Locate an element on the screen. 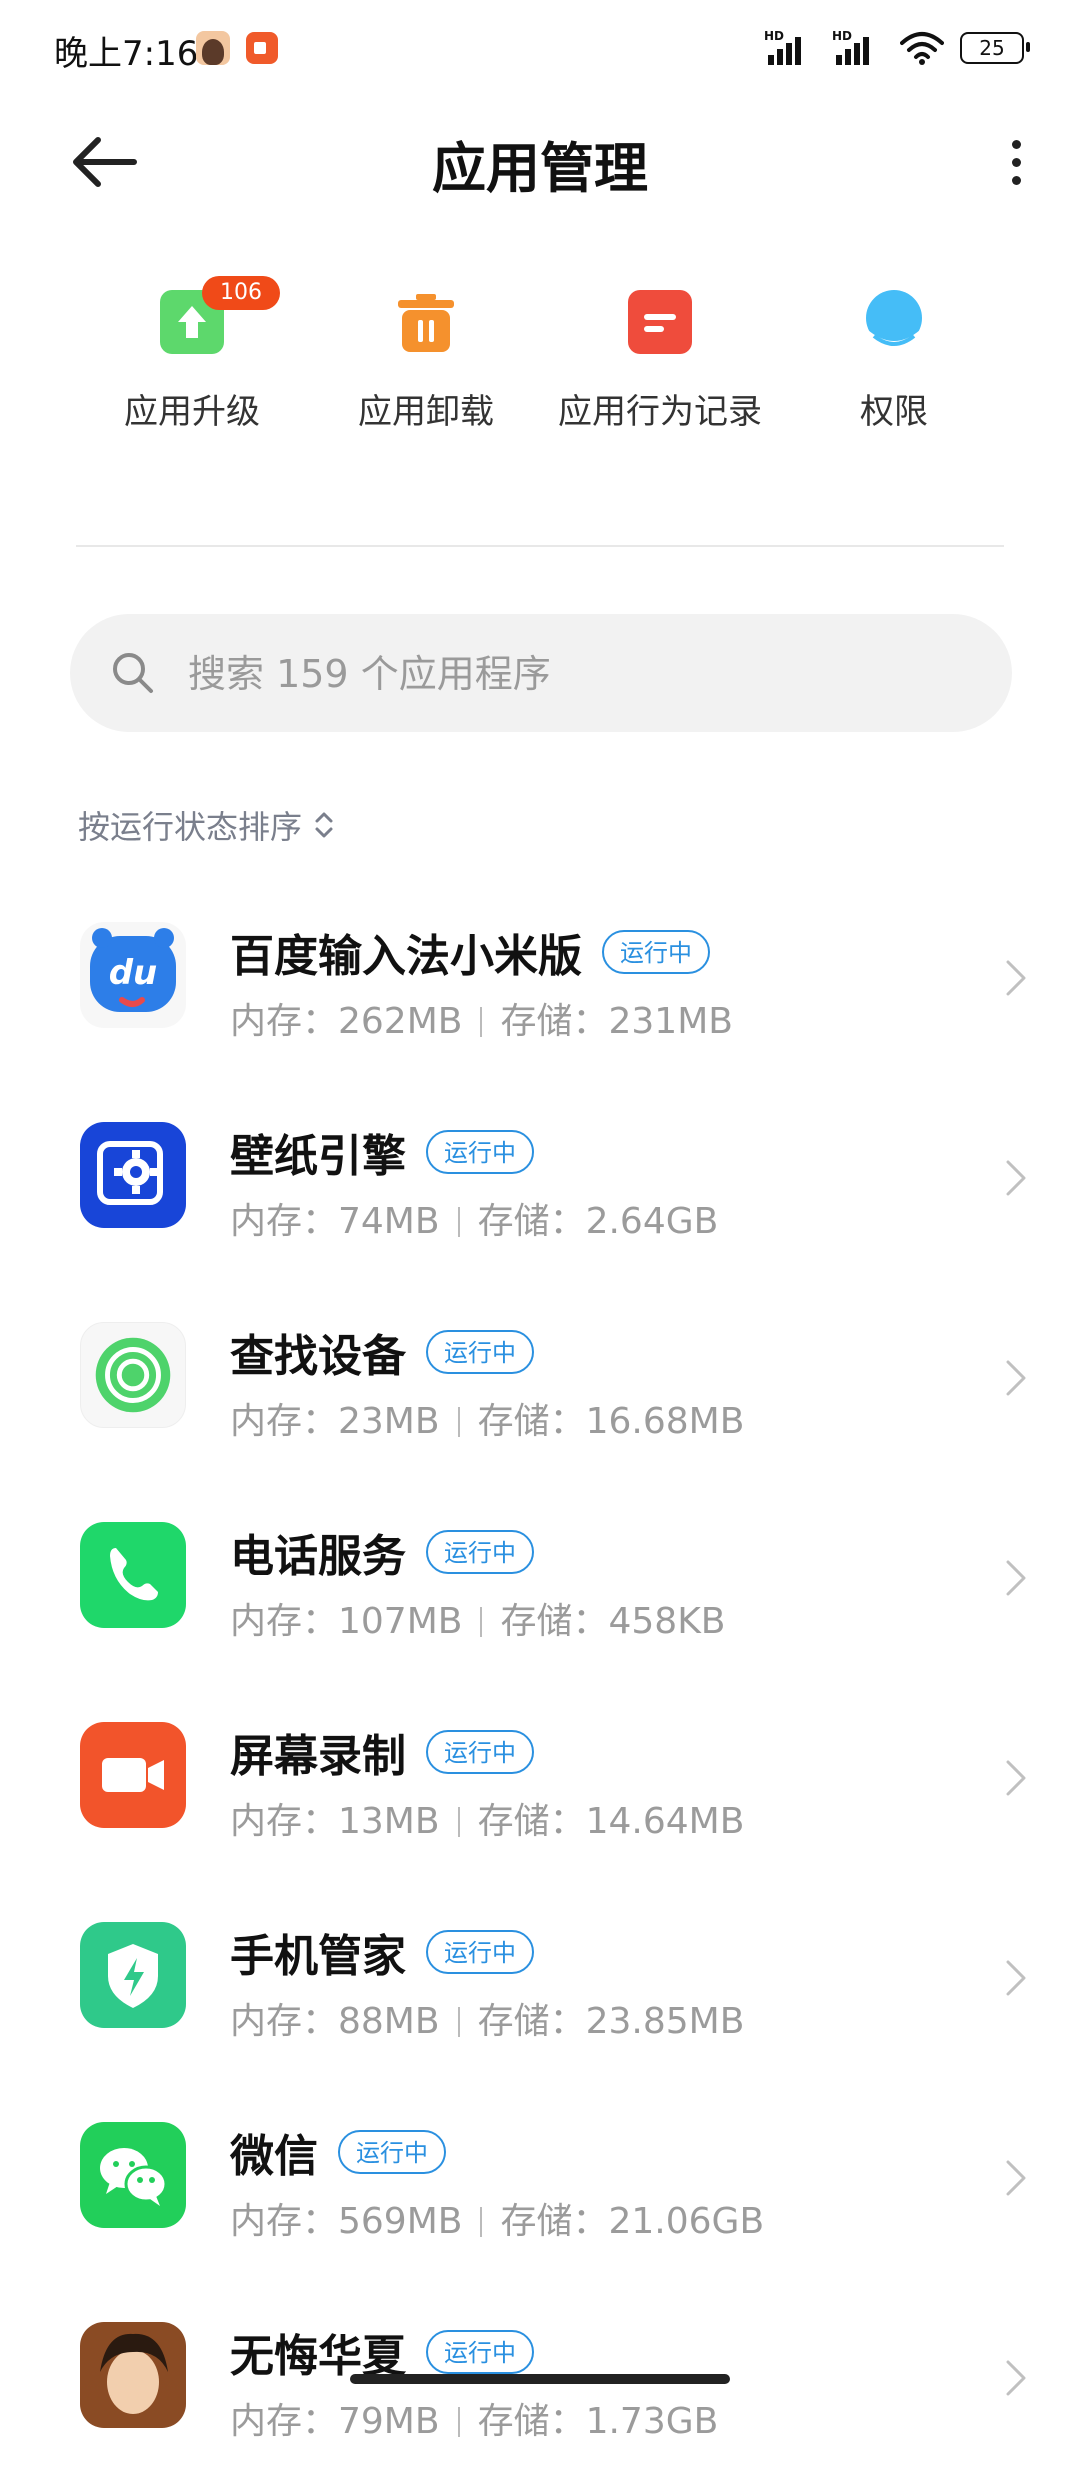 The image size is (1080, 2480). screen-record-icon is located at coordinates (262, 48).